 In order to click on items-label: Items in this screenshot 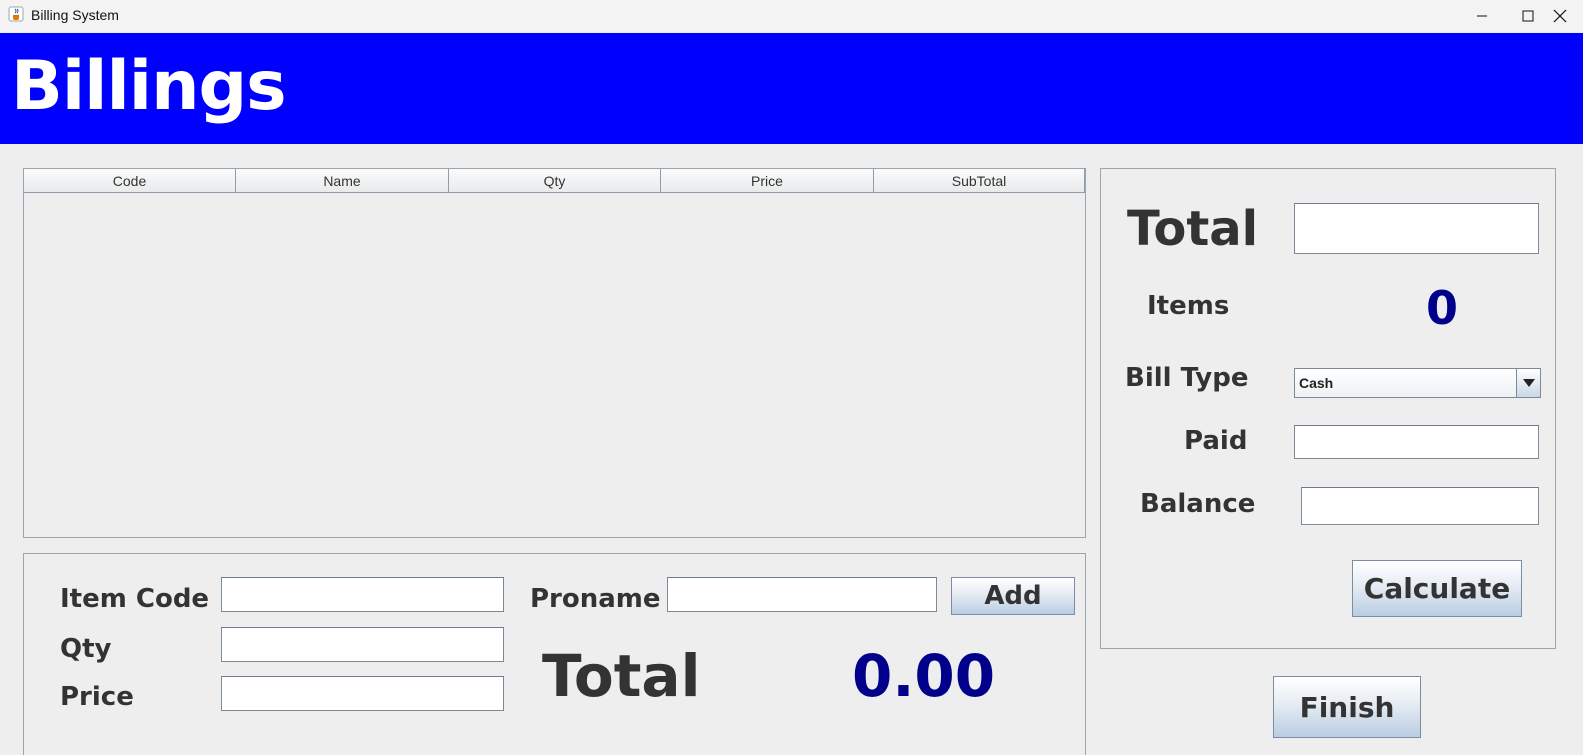, I will do `click(1188, 306)`.